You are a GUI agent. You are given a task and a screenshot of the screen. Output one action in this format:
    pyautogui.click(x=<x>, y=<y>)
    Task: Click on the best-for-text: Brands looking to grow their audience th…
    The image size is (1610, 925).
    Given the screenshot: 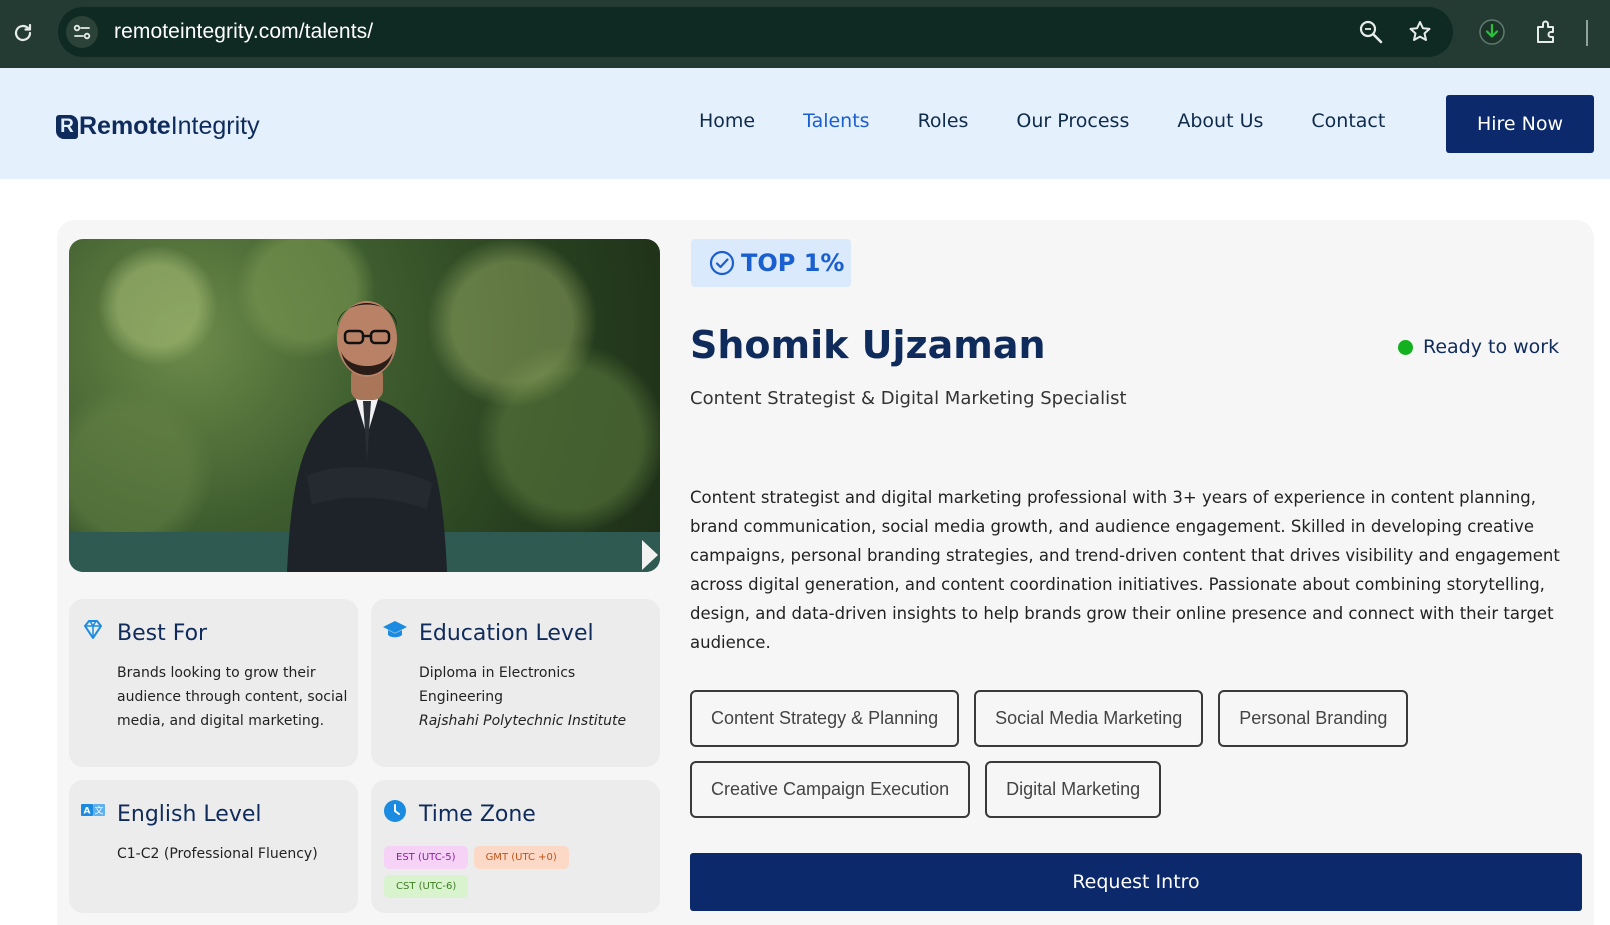 What is the action you would take?
    pyautogui.click(x=232, y=697)
    